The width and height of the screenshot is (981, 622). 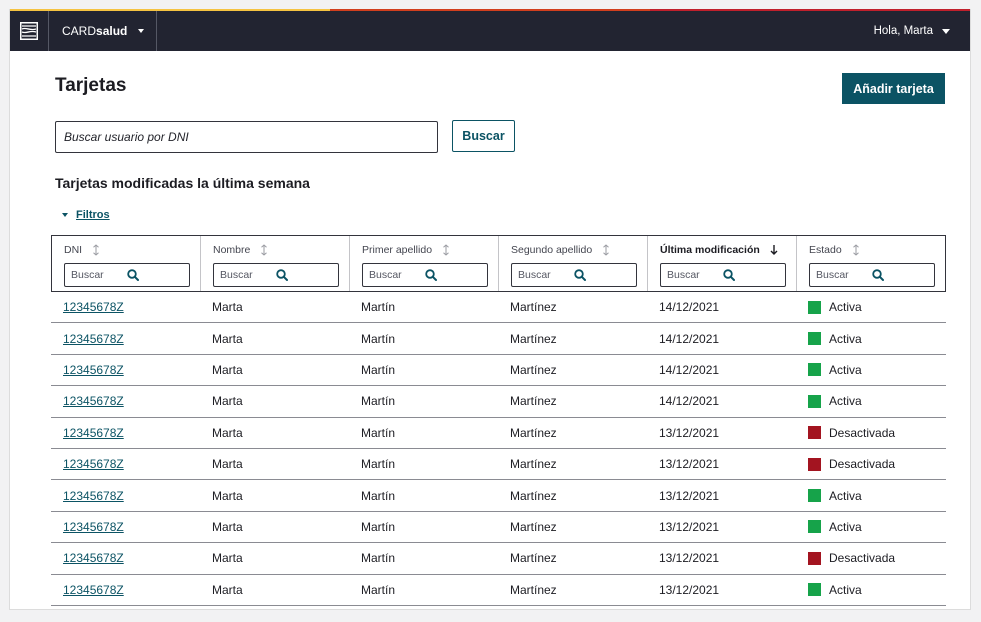 I want to click on column-header-dni: DNI Buscar, so click(x=125, y=263).